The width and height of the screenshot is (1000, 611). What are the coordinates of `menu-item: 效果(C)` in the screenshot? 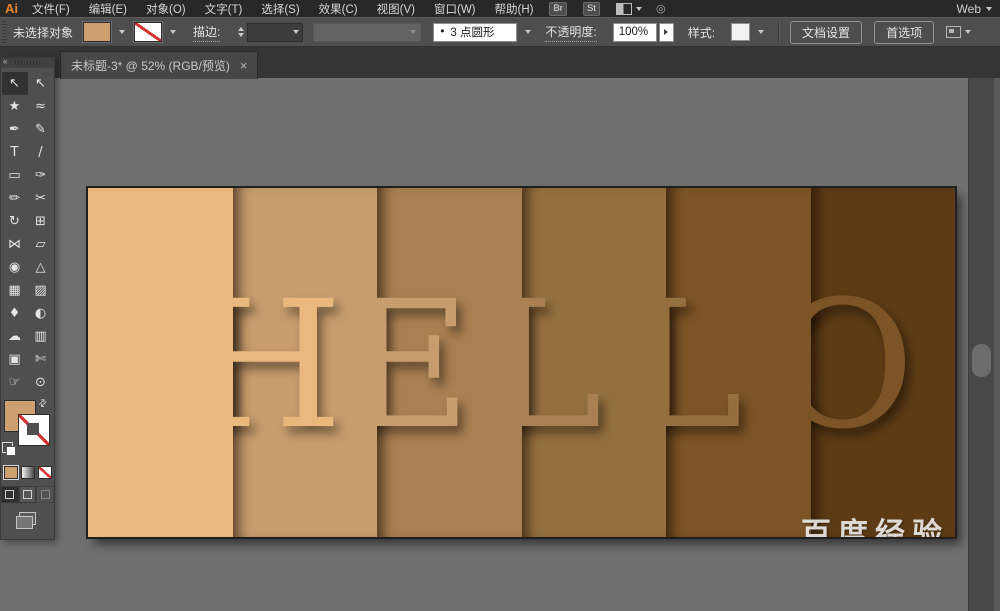 It's located at (338, 9).